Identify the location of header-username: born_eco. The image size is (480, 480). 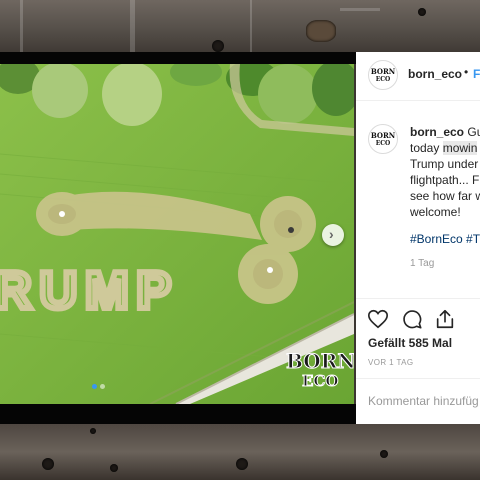
(435, 74).